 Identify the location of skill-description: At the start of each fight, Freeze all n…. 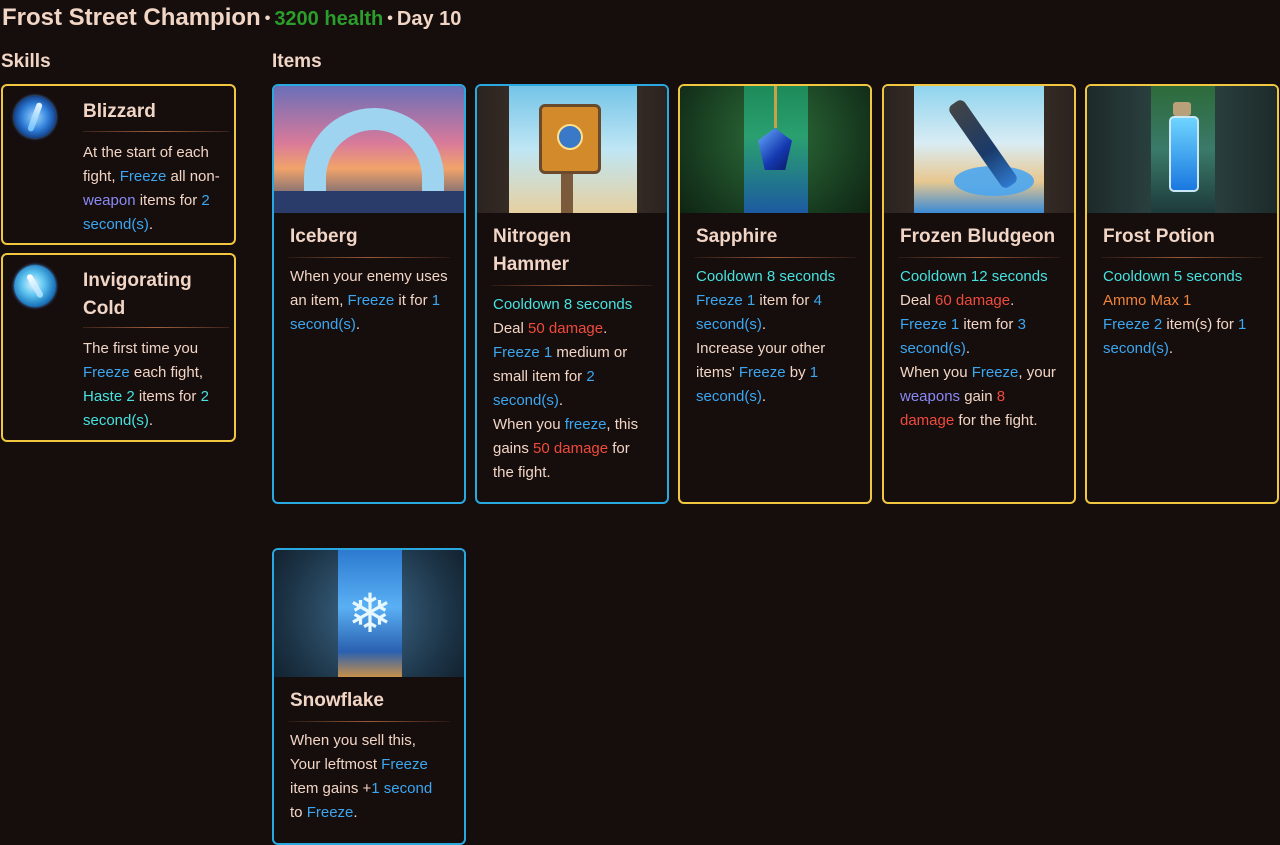
(158, 189).